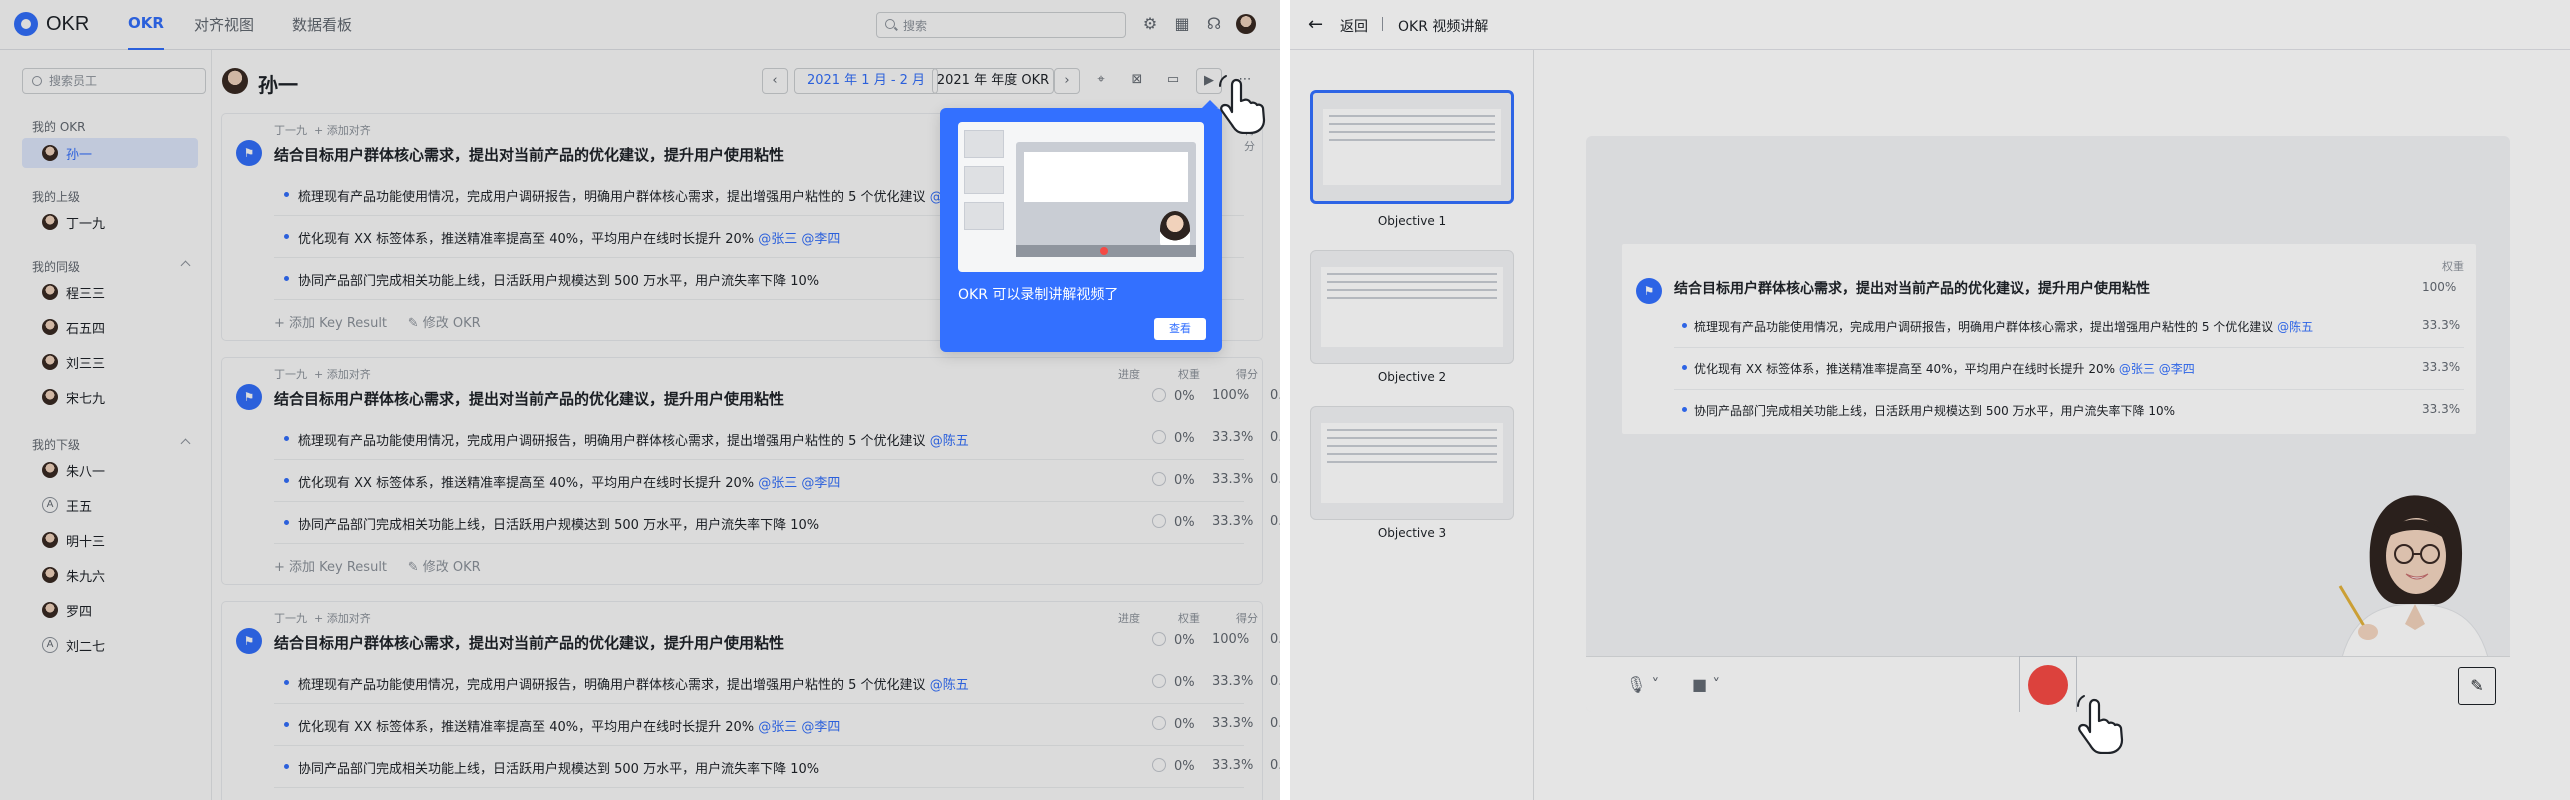 The width and height of the screenshot is (2570, 800). What do you see at coordinates (110, 575) in the screenshot?
I see `sidebar-item-sub: 朱九六` at bounding box center [110, 575].